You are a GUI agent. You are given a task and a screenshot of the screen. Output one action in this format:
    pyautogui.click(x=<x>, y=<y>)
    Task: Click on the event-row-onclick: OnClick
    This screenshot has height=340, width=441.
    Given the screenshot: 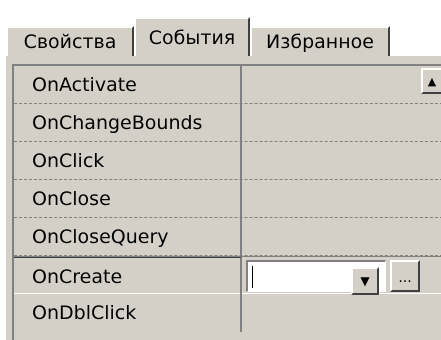 What is the action you would take?
    pyautogui.click(x=227, y=161)
    